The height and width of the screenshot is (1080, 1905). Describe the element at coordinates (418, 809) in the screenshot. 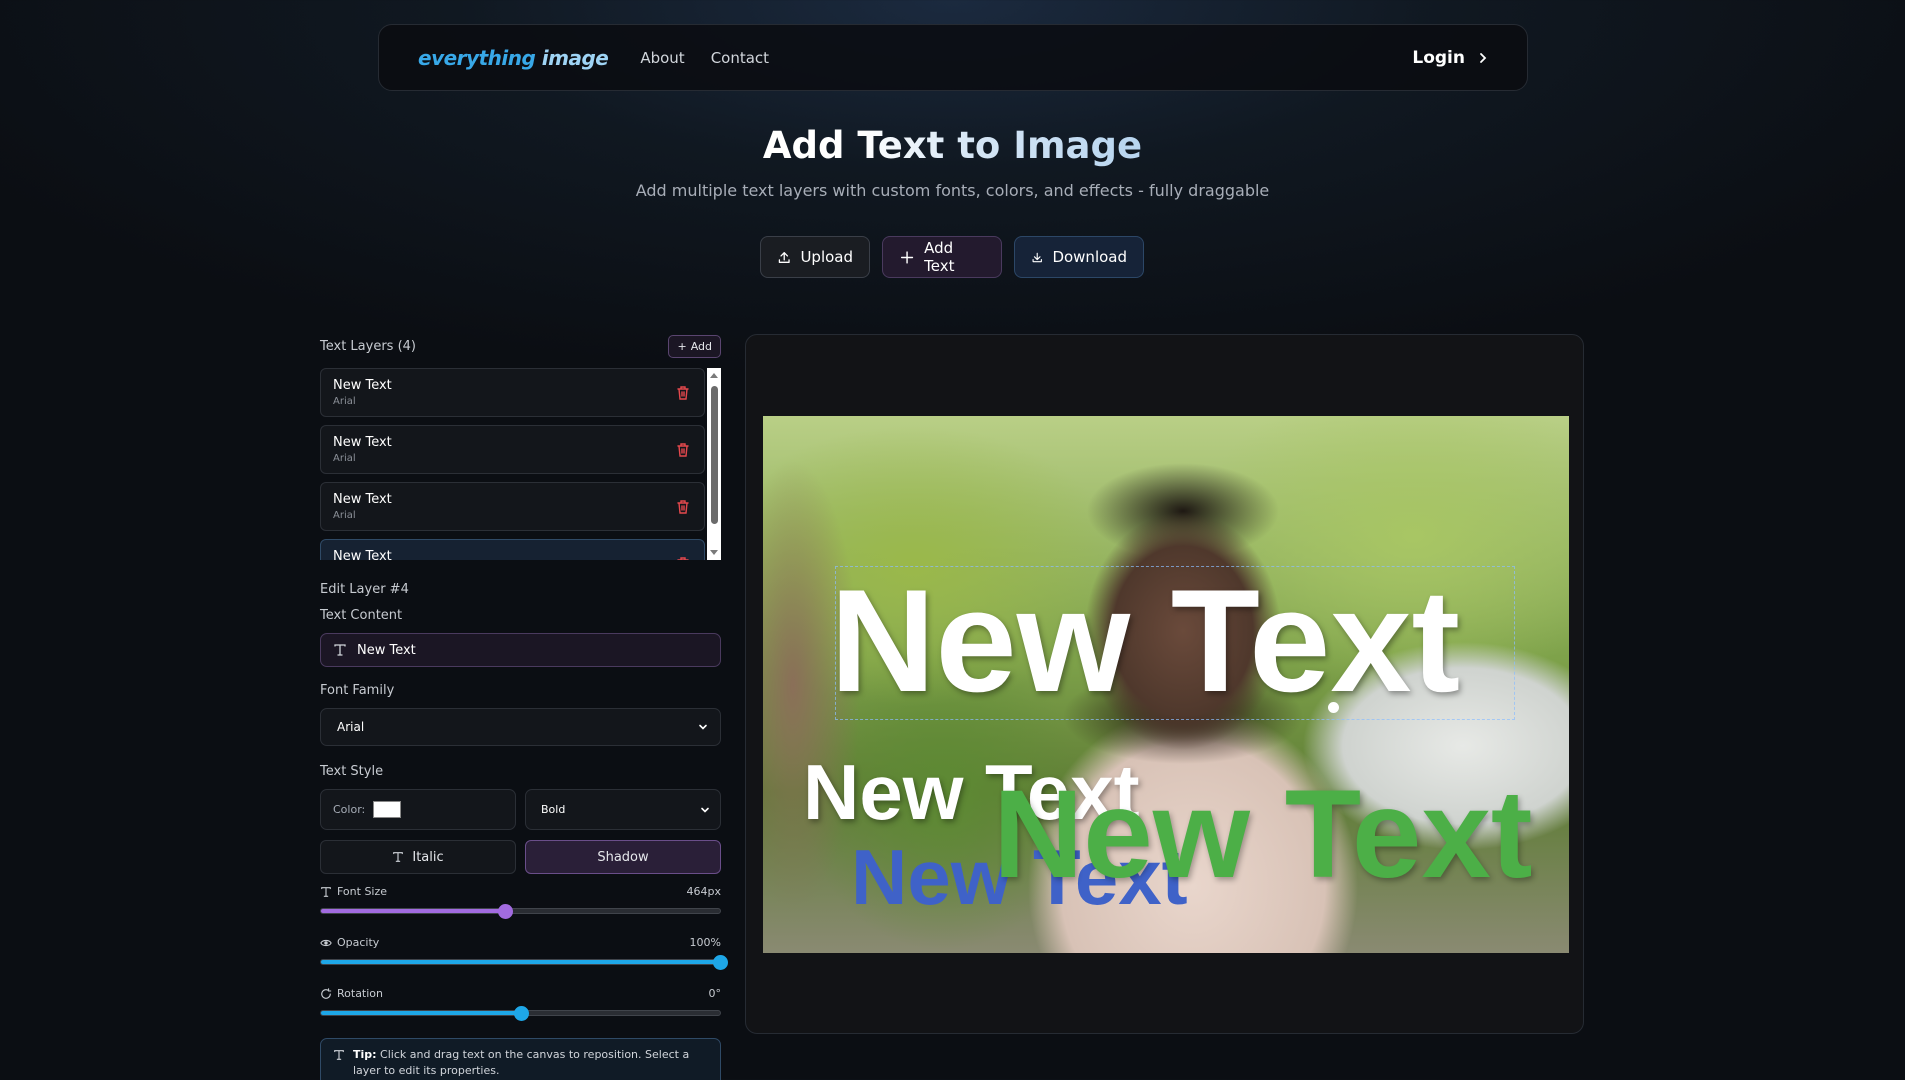

I see `color-picker: Color:` at that location.